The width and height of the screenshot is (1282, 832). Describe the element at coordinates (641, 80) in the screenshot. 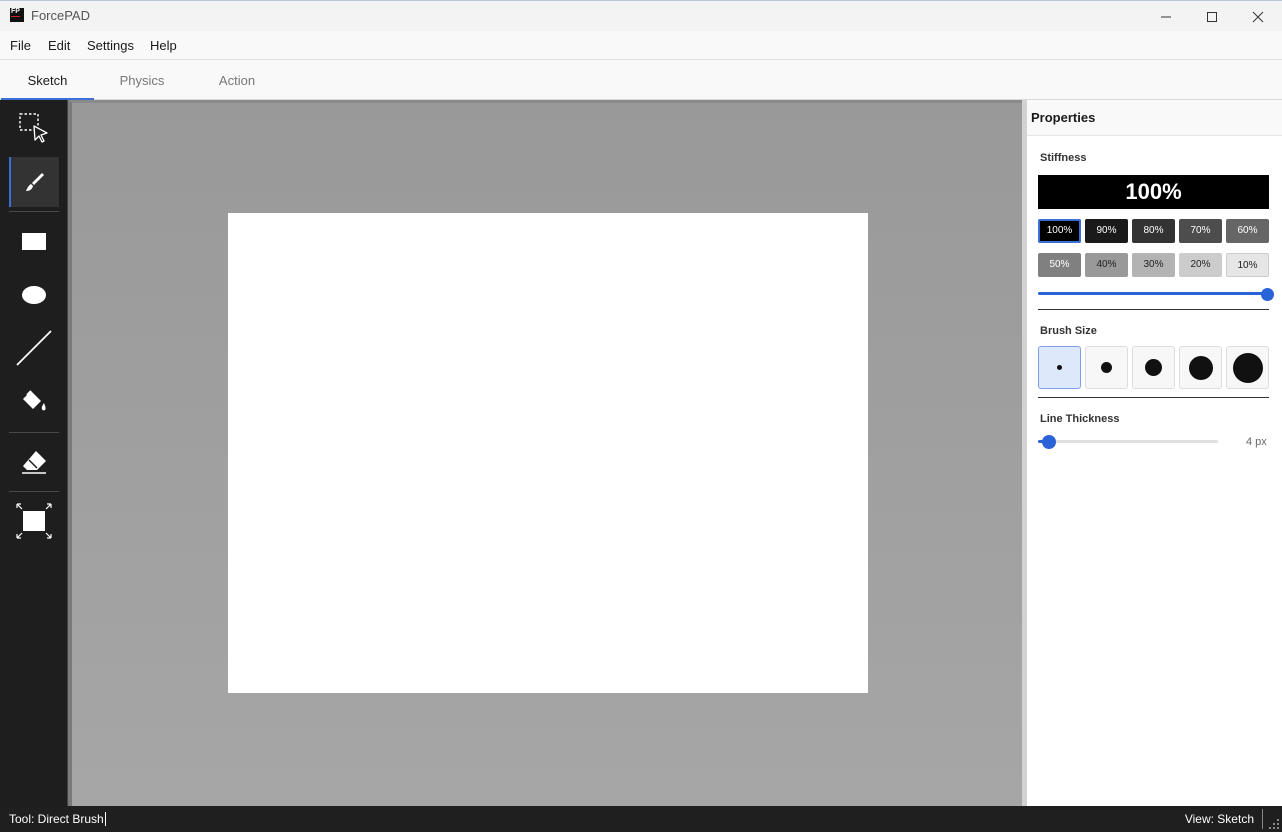

I see `mode-tabs: Sketch Physics Action` at that location.